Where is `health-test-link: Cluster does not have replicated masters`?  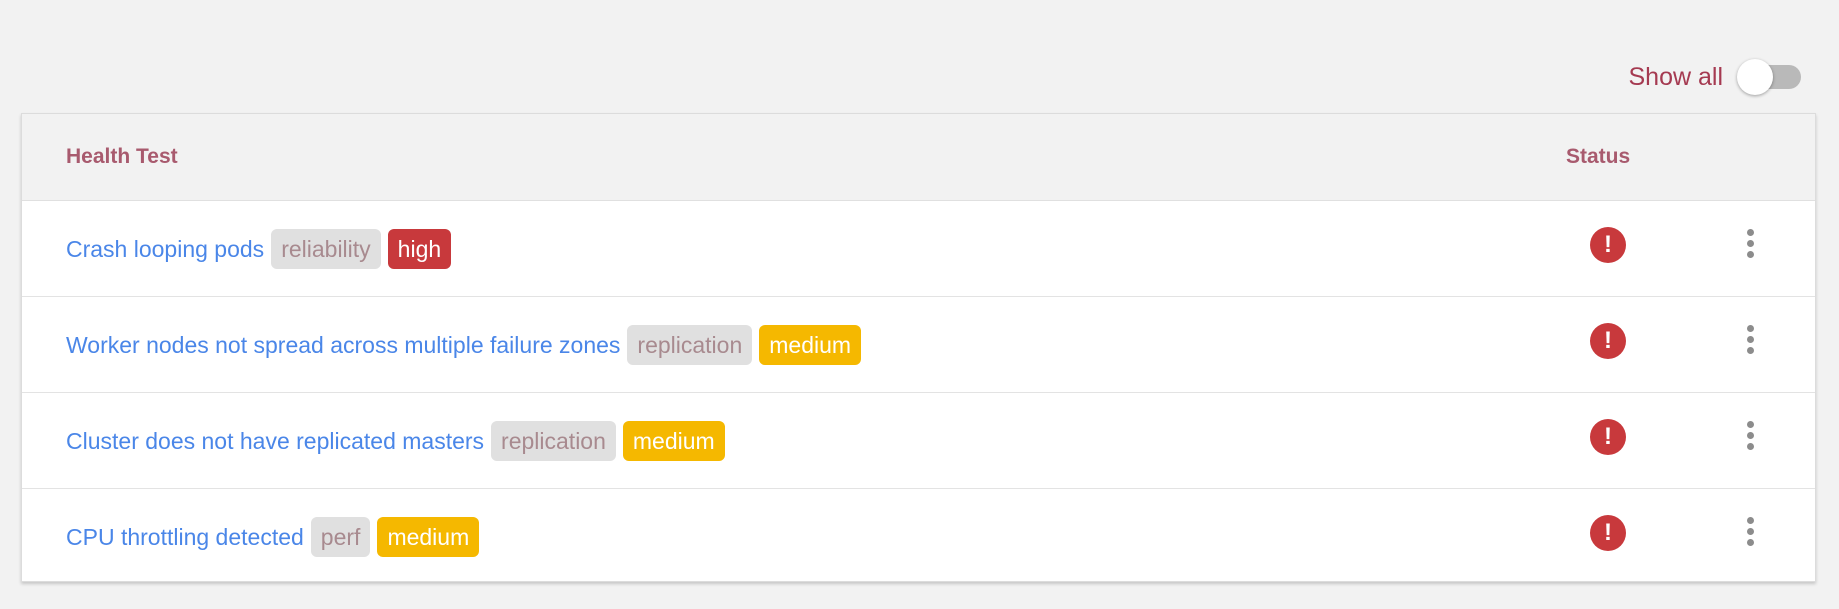
health-test-link: Cluster does not have replicated masters is located at coordinates (275, 441).